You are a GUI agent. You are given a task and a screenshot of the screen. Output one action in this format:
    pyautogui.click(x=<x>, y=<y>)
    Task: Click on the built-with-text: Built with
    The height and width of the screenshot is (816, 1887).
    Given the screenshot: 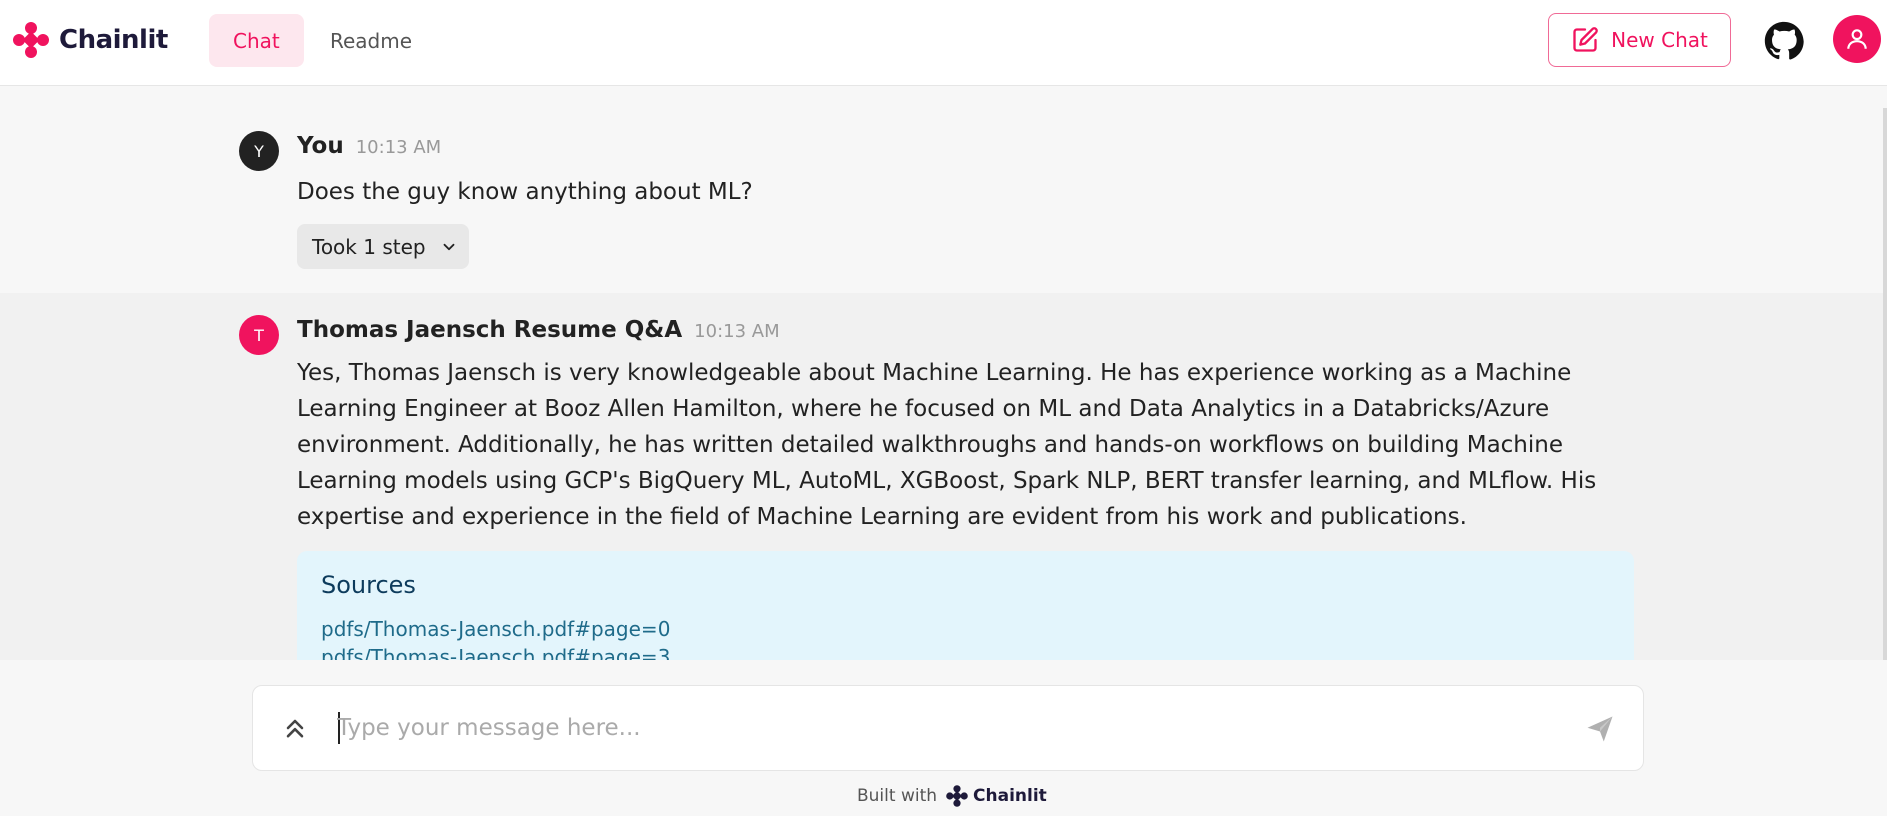 What is the action you would take?
    pyautogui.click(x=897, y=796)
    